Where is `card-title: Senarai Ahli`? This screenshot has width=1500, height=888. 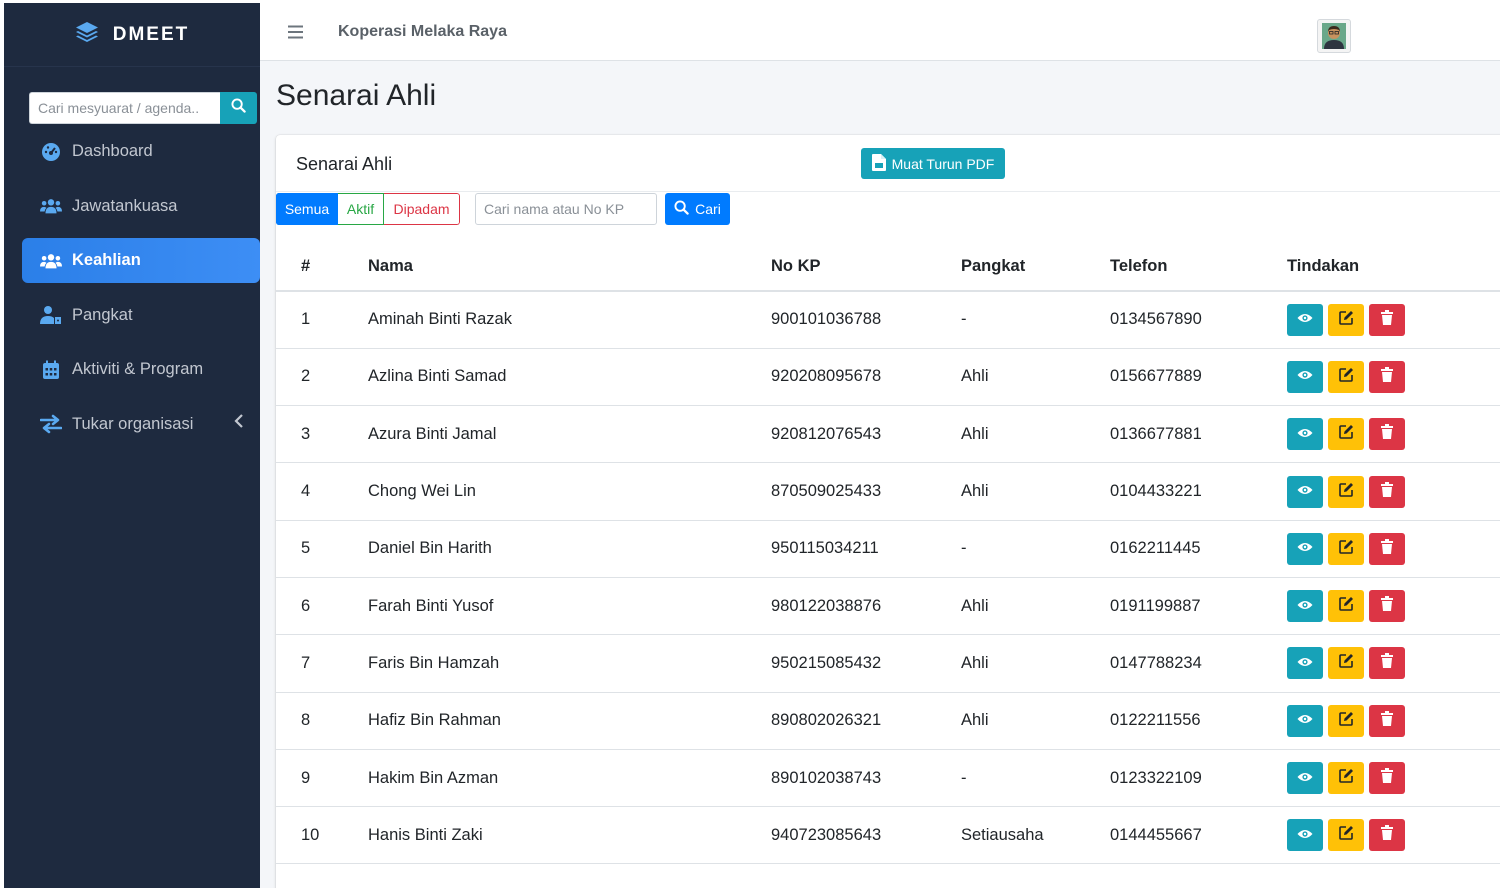 card-title: Senarai Ahli is located at coordinates (344, 164).